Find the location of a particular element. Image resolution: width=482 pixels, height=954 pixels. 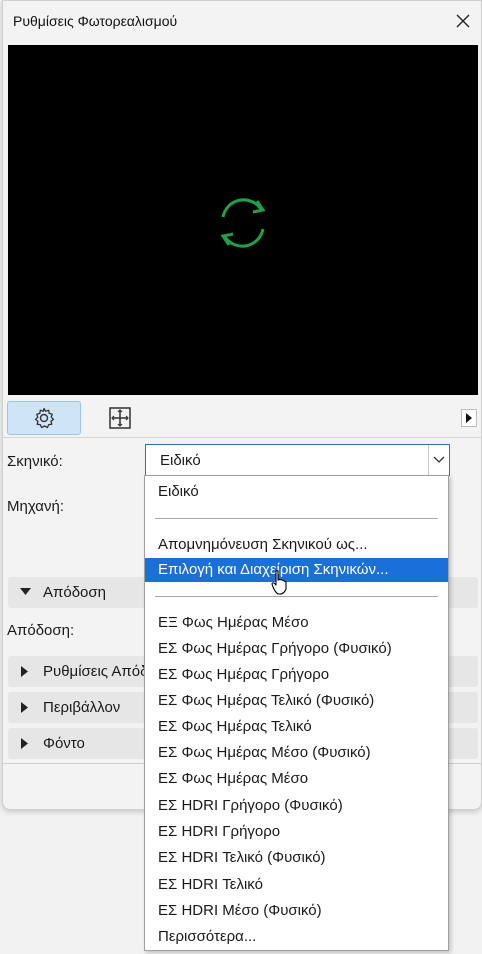

scene-select-toggle is located at coordinates (438, 460).